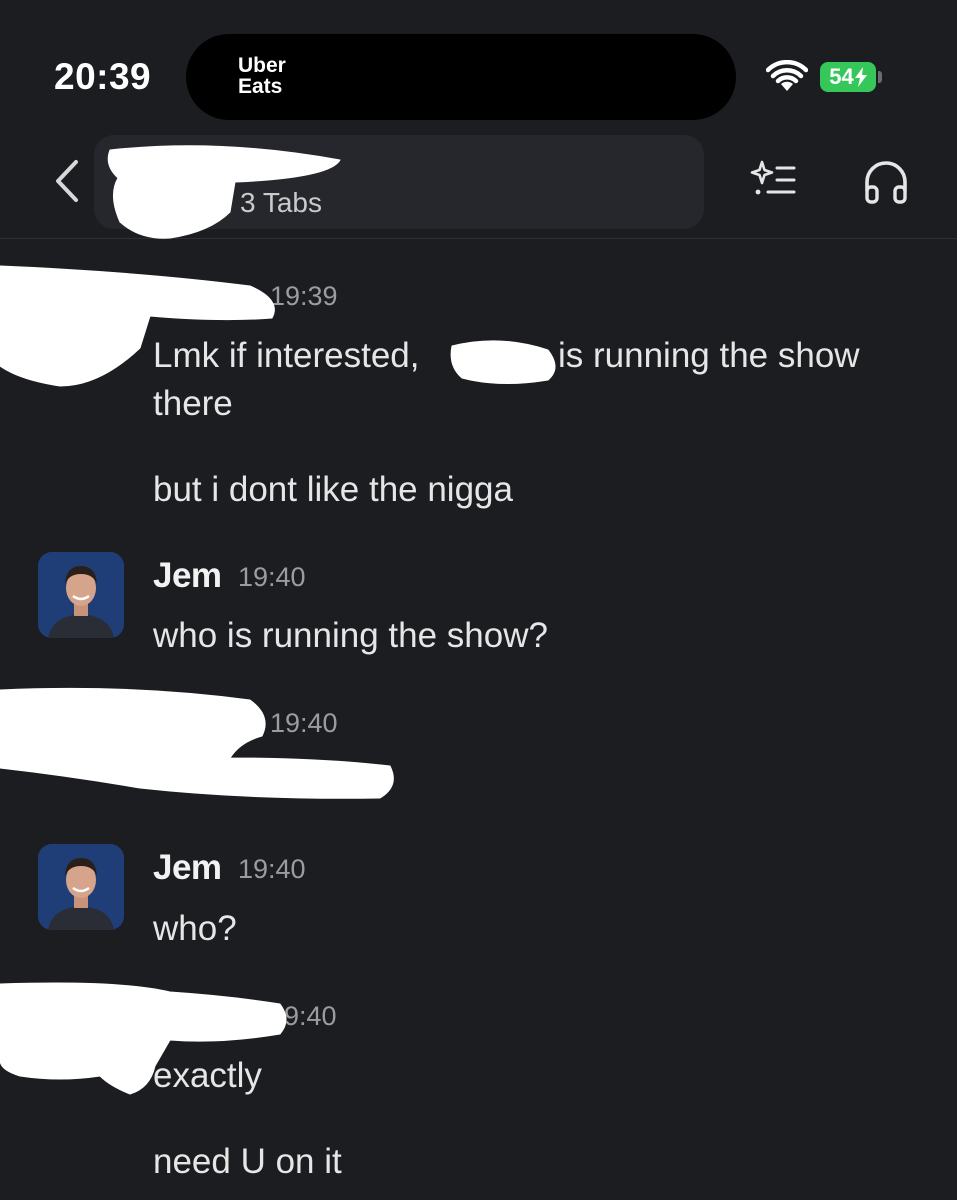 The height and width of the screenshot is (1200, 957). I want to click on battery-level: 54, so click(841, 76).